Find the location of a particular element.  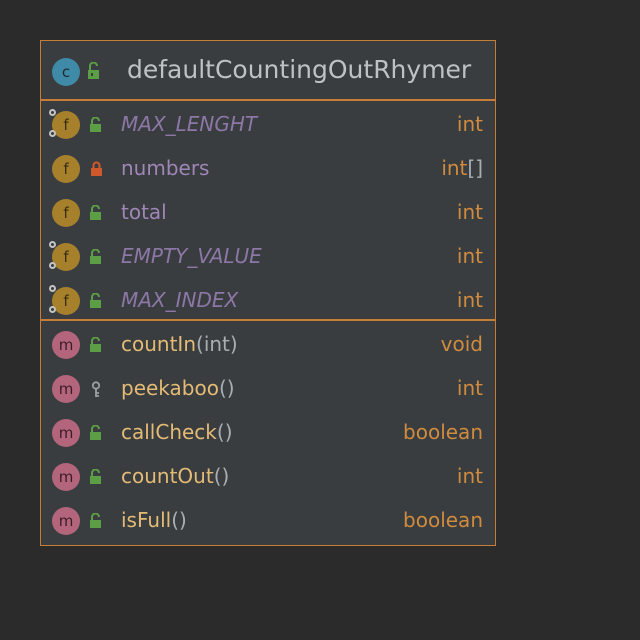

field-name: MAX_INDEX is located at coordinates (180, 300).